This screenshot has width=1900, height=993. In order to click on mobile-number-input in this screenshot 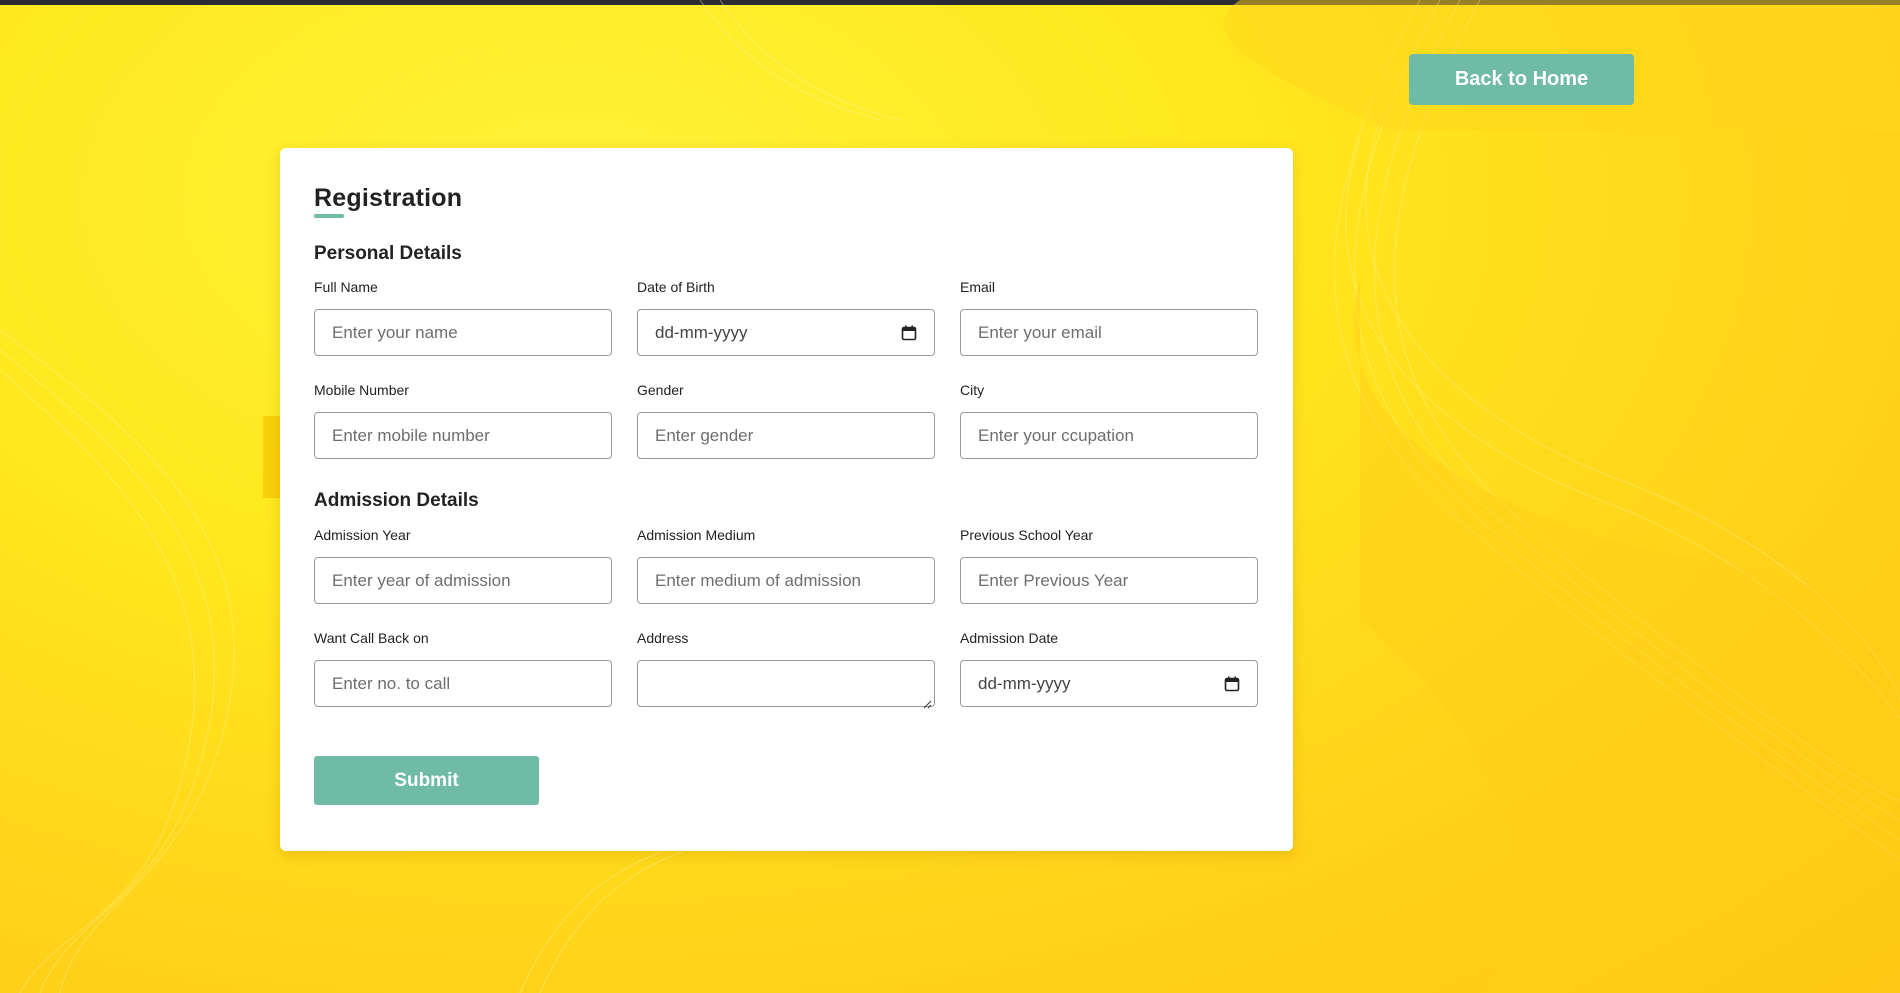, I will do `click(463, 435)`.